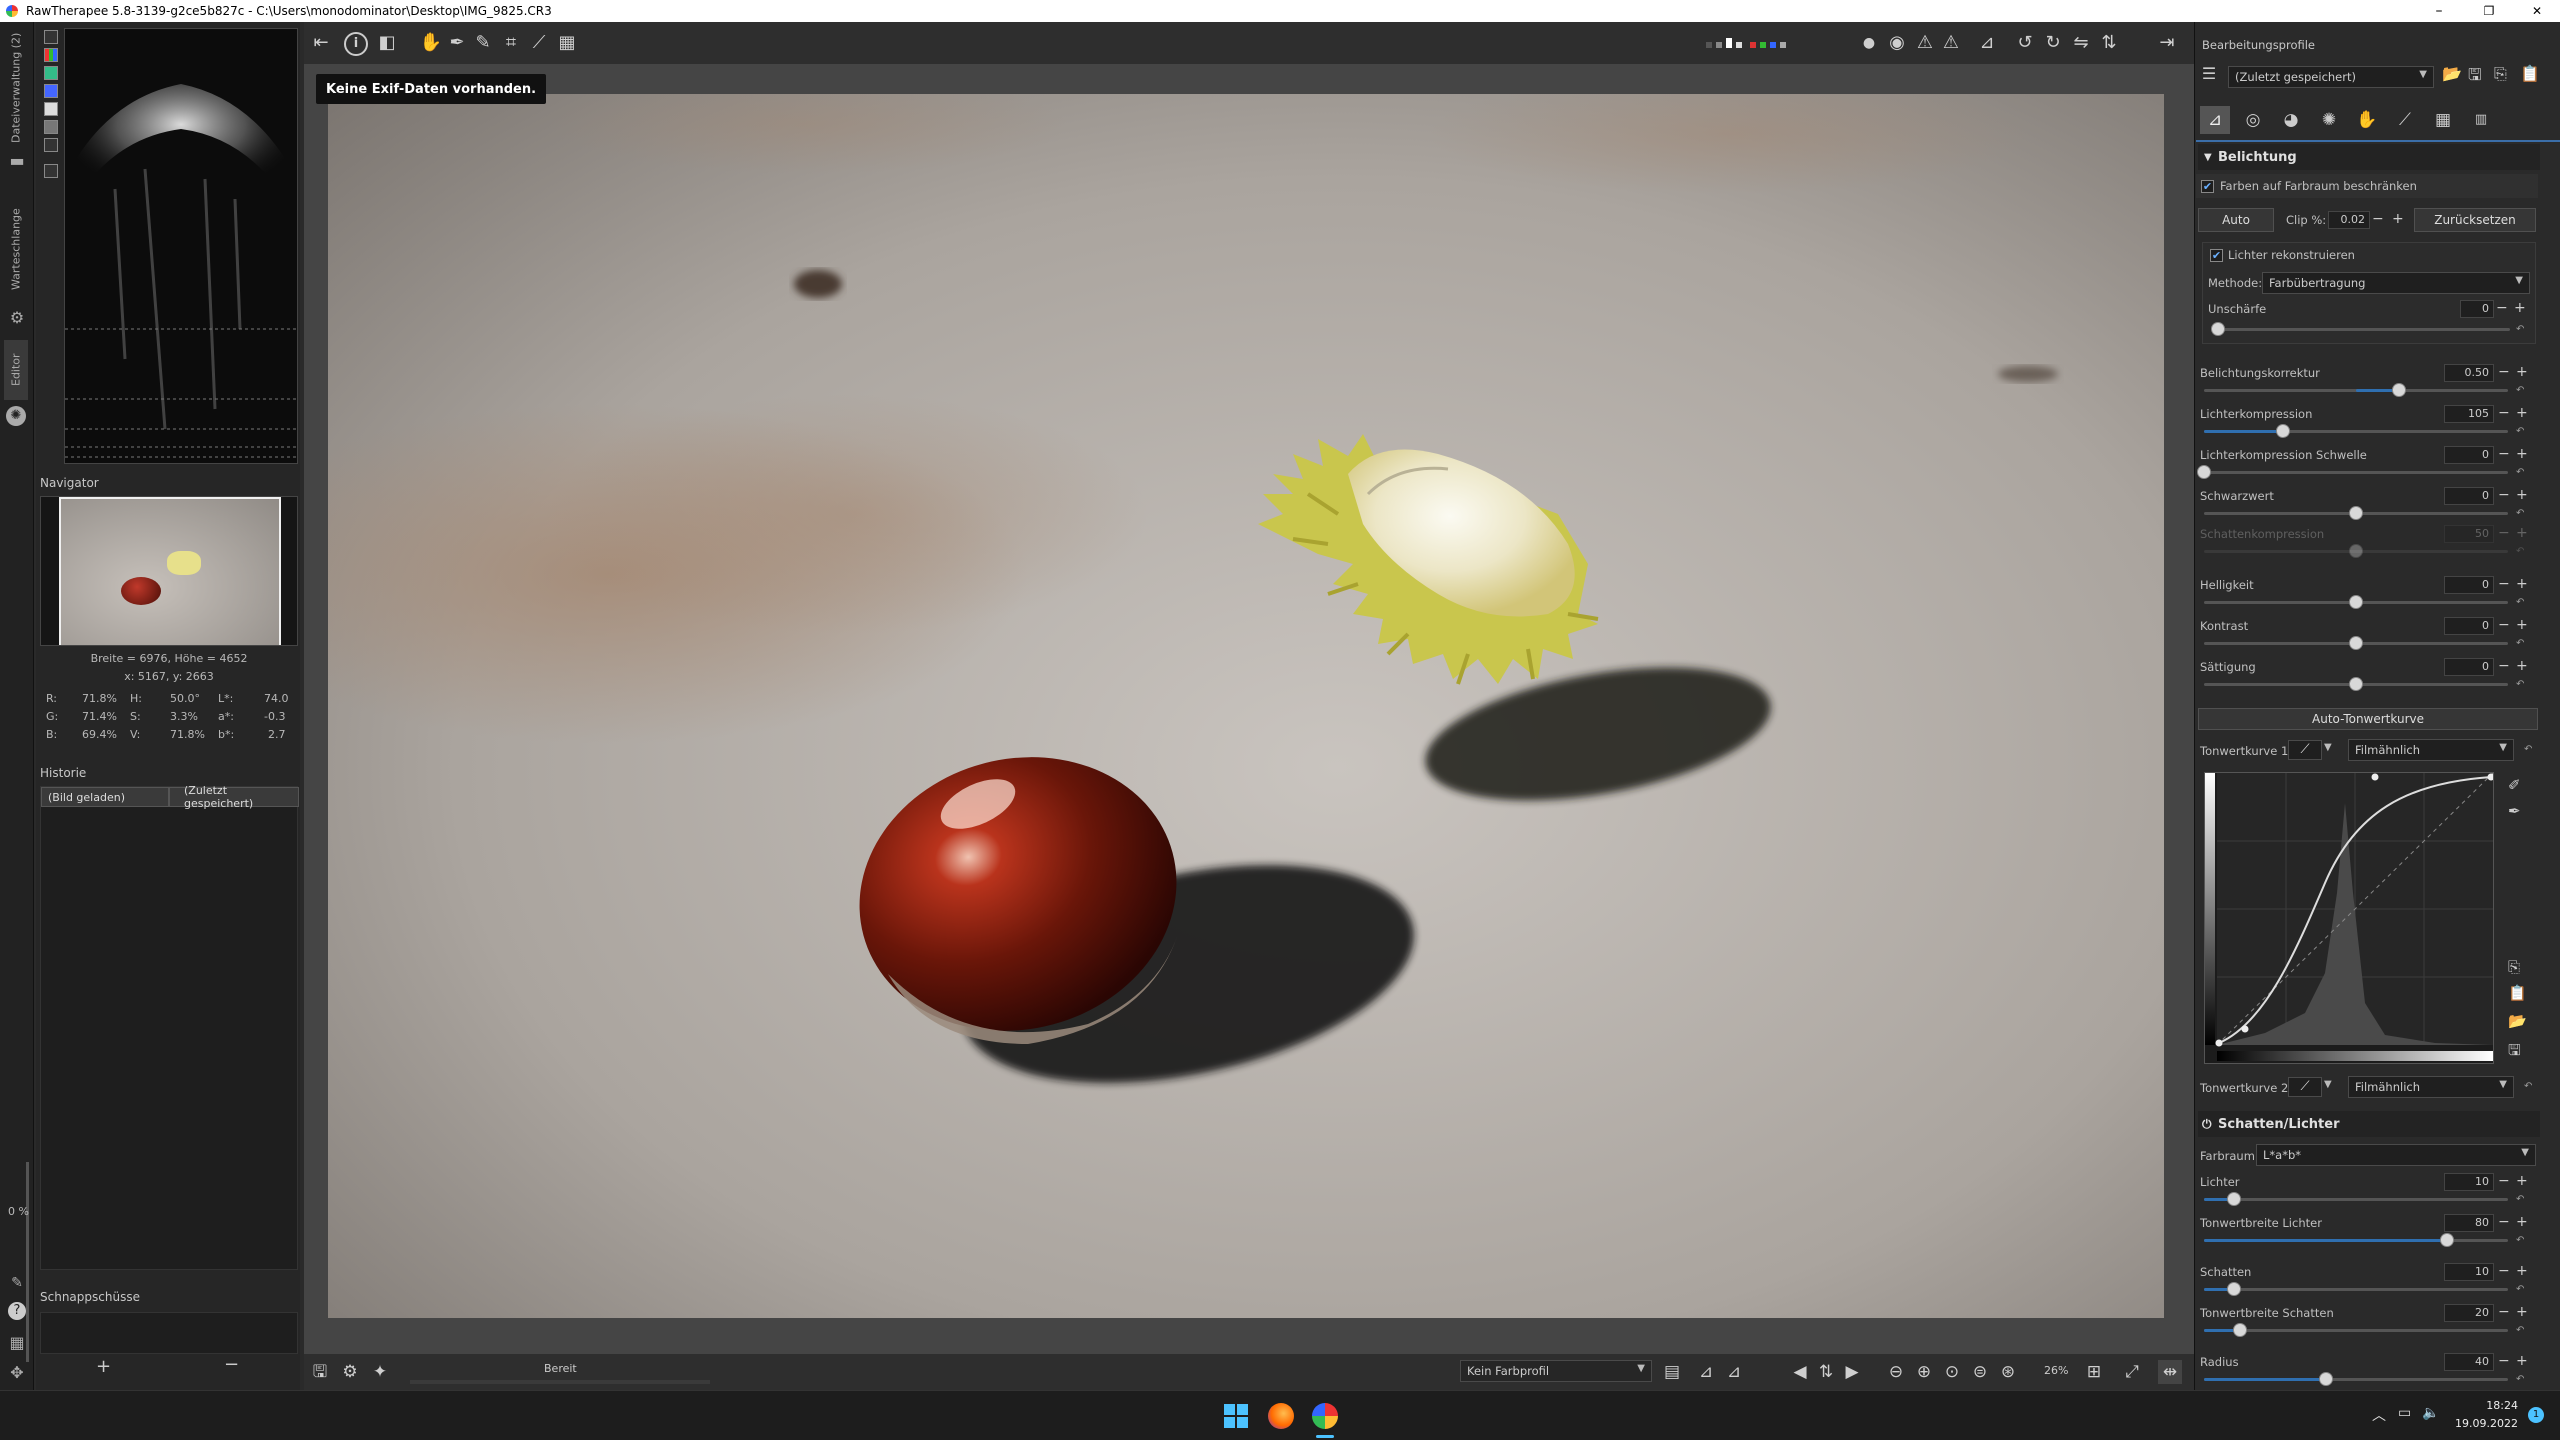 The width and height of the screenshot is (2560, 1440). Describe the element at coordinates (103, 1366) in the screenshot. I see `add-snapshot-button: +` at that location.